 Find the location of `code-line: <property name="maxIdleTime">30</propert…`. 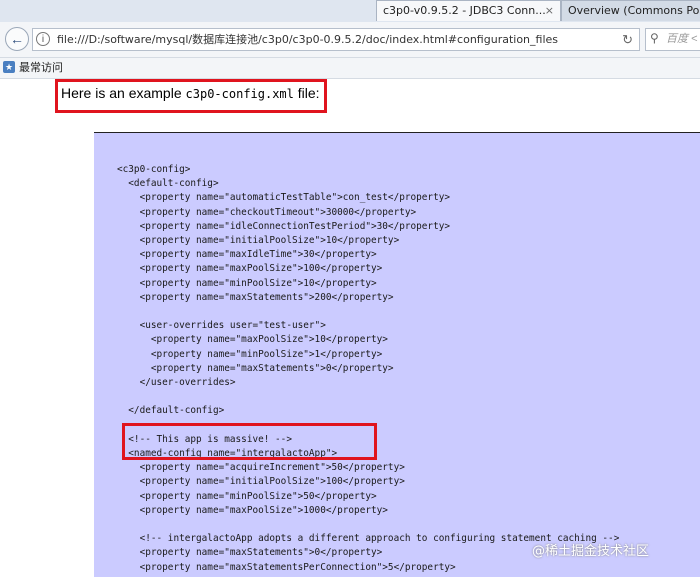

code-line: <property name="maxIdleTime">30</propert… is located at coordinates (247, 255).